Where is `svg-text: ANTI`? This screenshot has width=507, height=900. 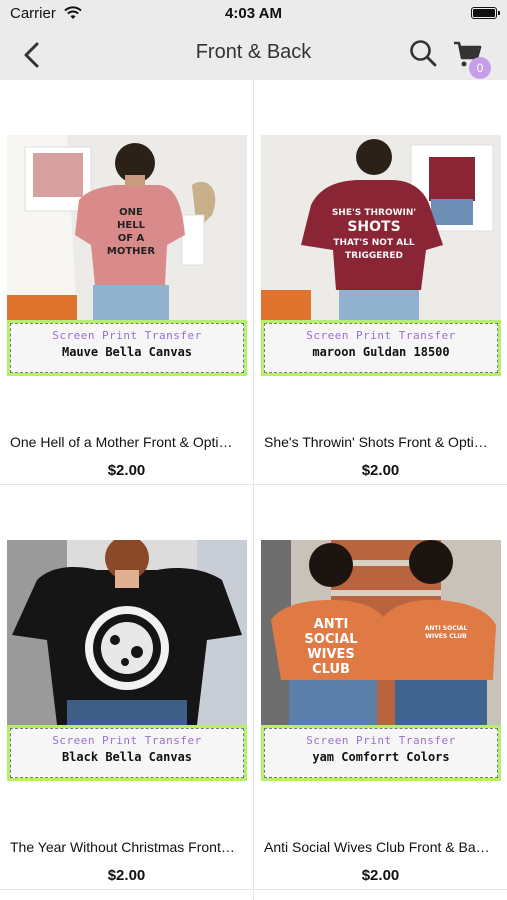
svg-text: ANTI is located at coordinates (331, 624).